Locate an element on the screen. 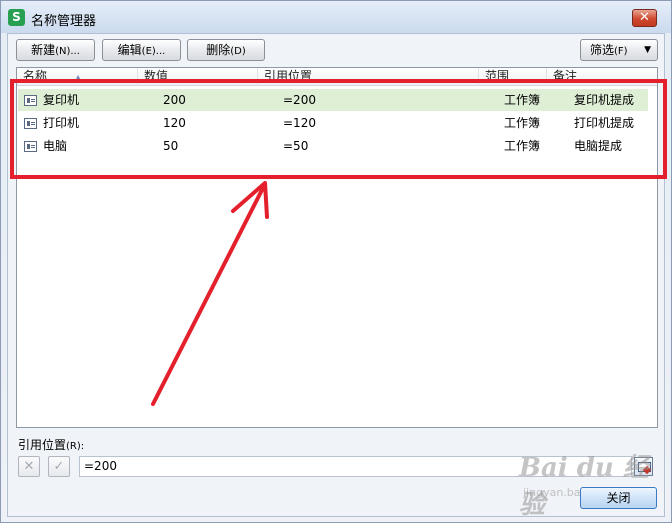 Image resolution: width=672 pixels, height=523 pixels. reference-input: =200 is located at coordinates (355, 466).